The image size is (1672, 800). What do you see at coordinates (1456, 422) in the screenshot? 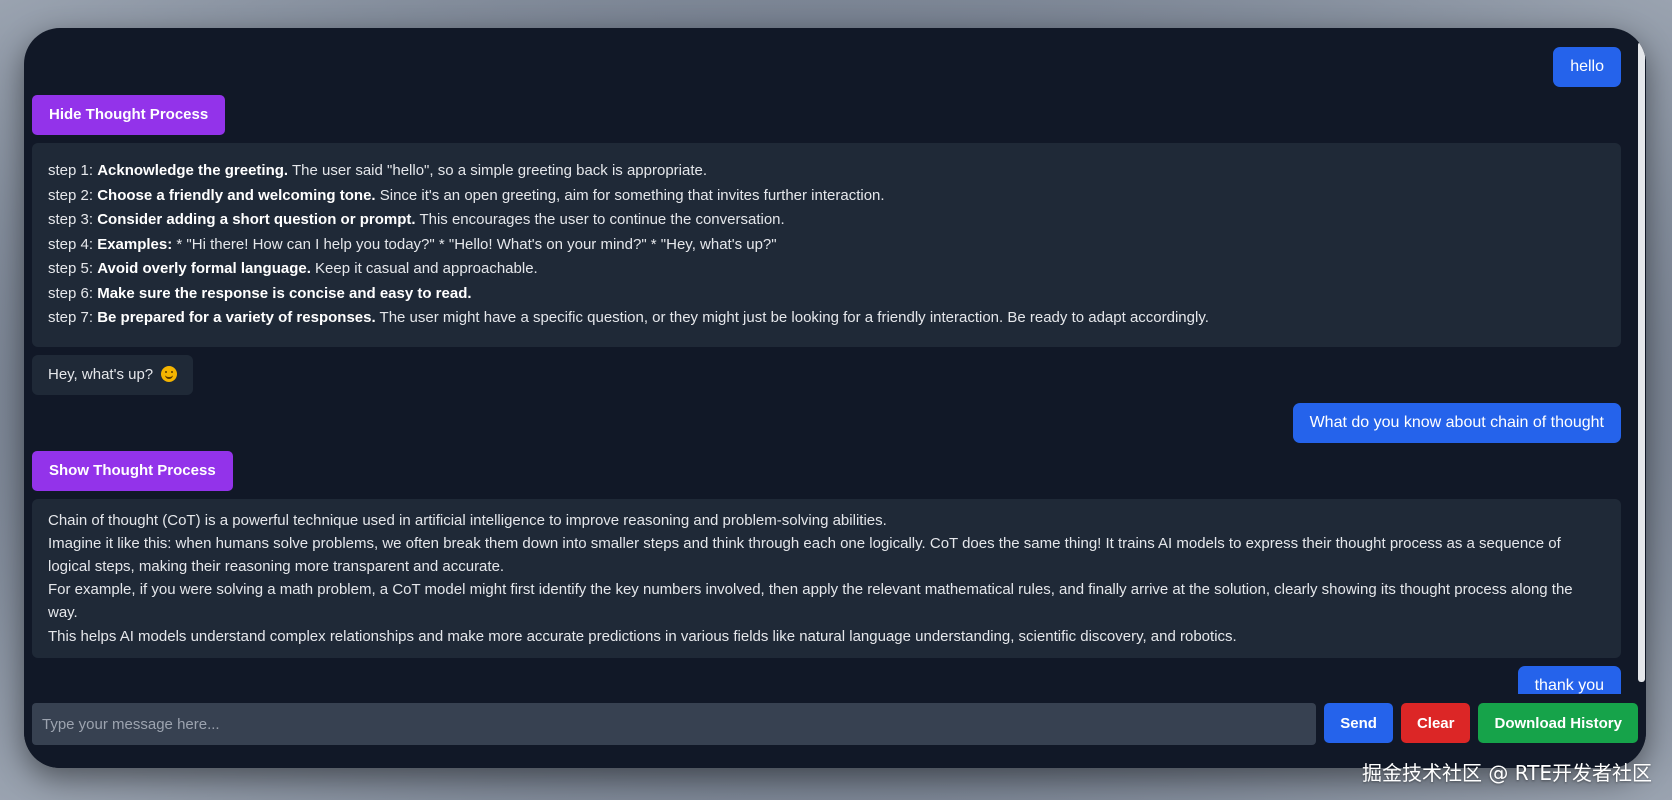
I see `user-message: What do you know about chain of thought` at bounding box center [1456, 422].